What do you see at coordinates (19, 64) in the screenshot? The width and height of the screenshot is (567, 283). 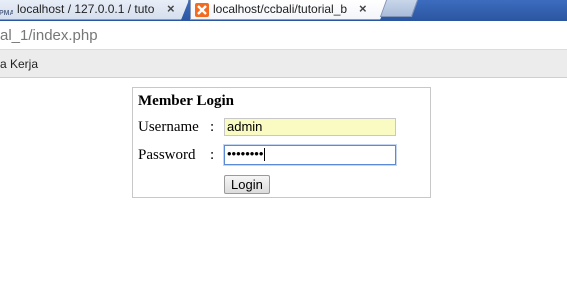 I see `bookmark-item: a Kerja` at bounding box center [19, 64].